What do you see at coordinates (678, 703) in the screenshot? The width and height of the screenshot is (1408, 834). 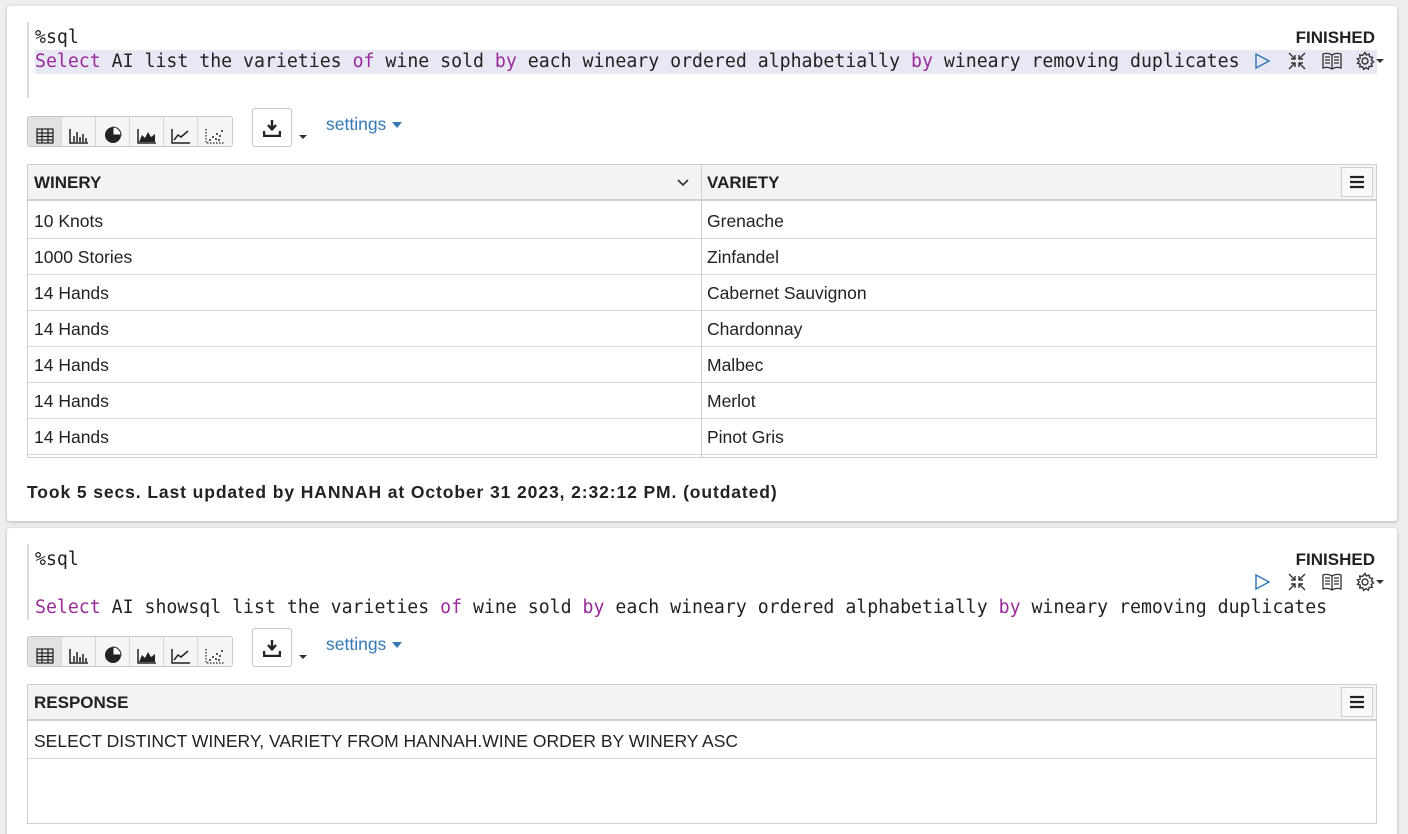 I see `column-header-response: RESPONSE` at bounding box center [678, 703].